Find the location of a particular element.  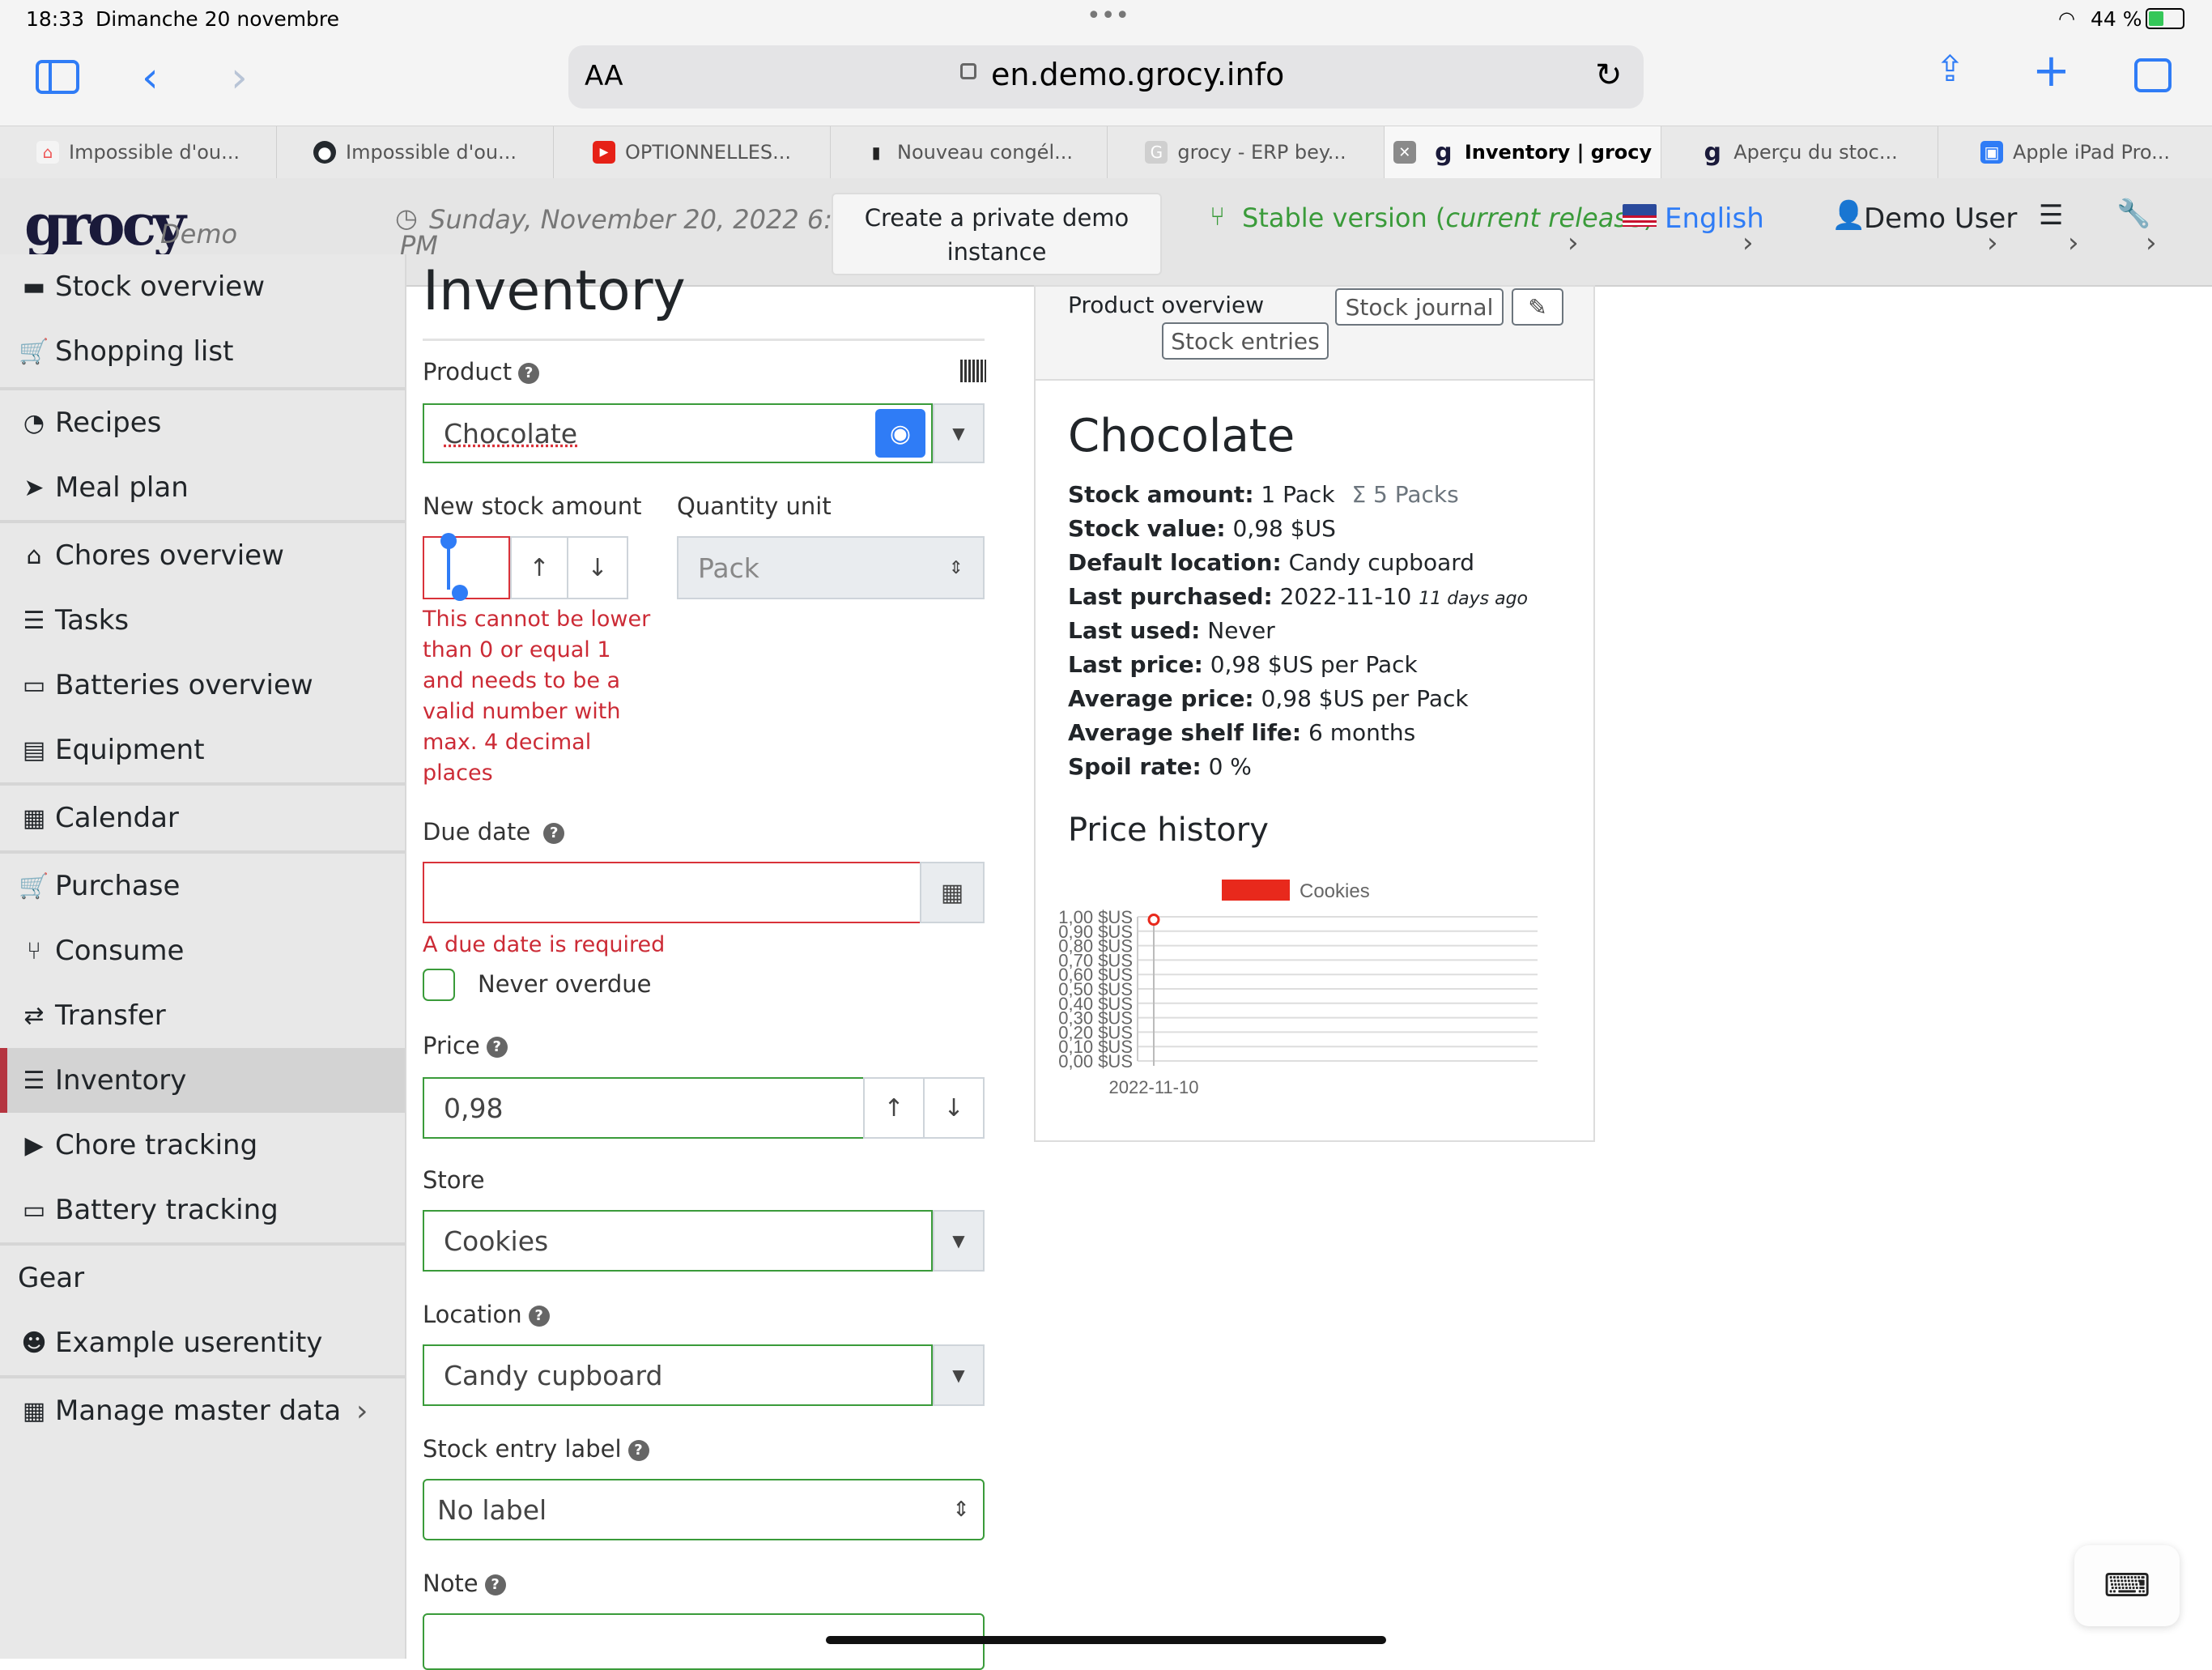

sidebar-item-meal-plan: ➤ Meal plan is located at coordinates (203, 487).